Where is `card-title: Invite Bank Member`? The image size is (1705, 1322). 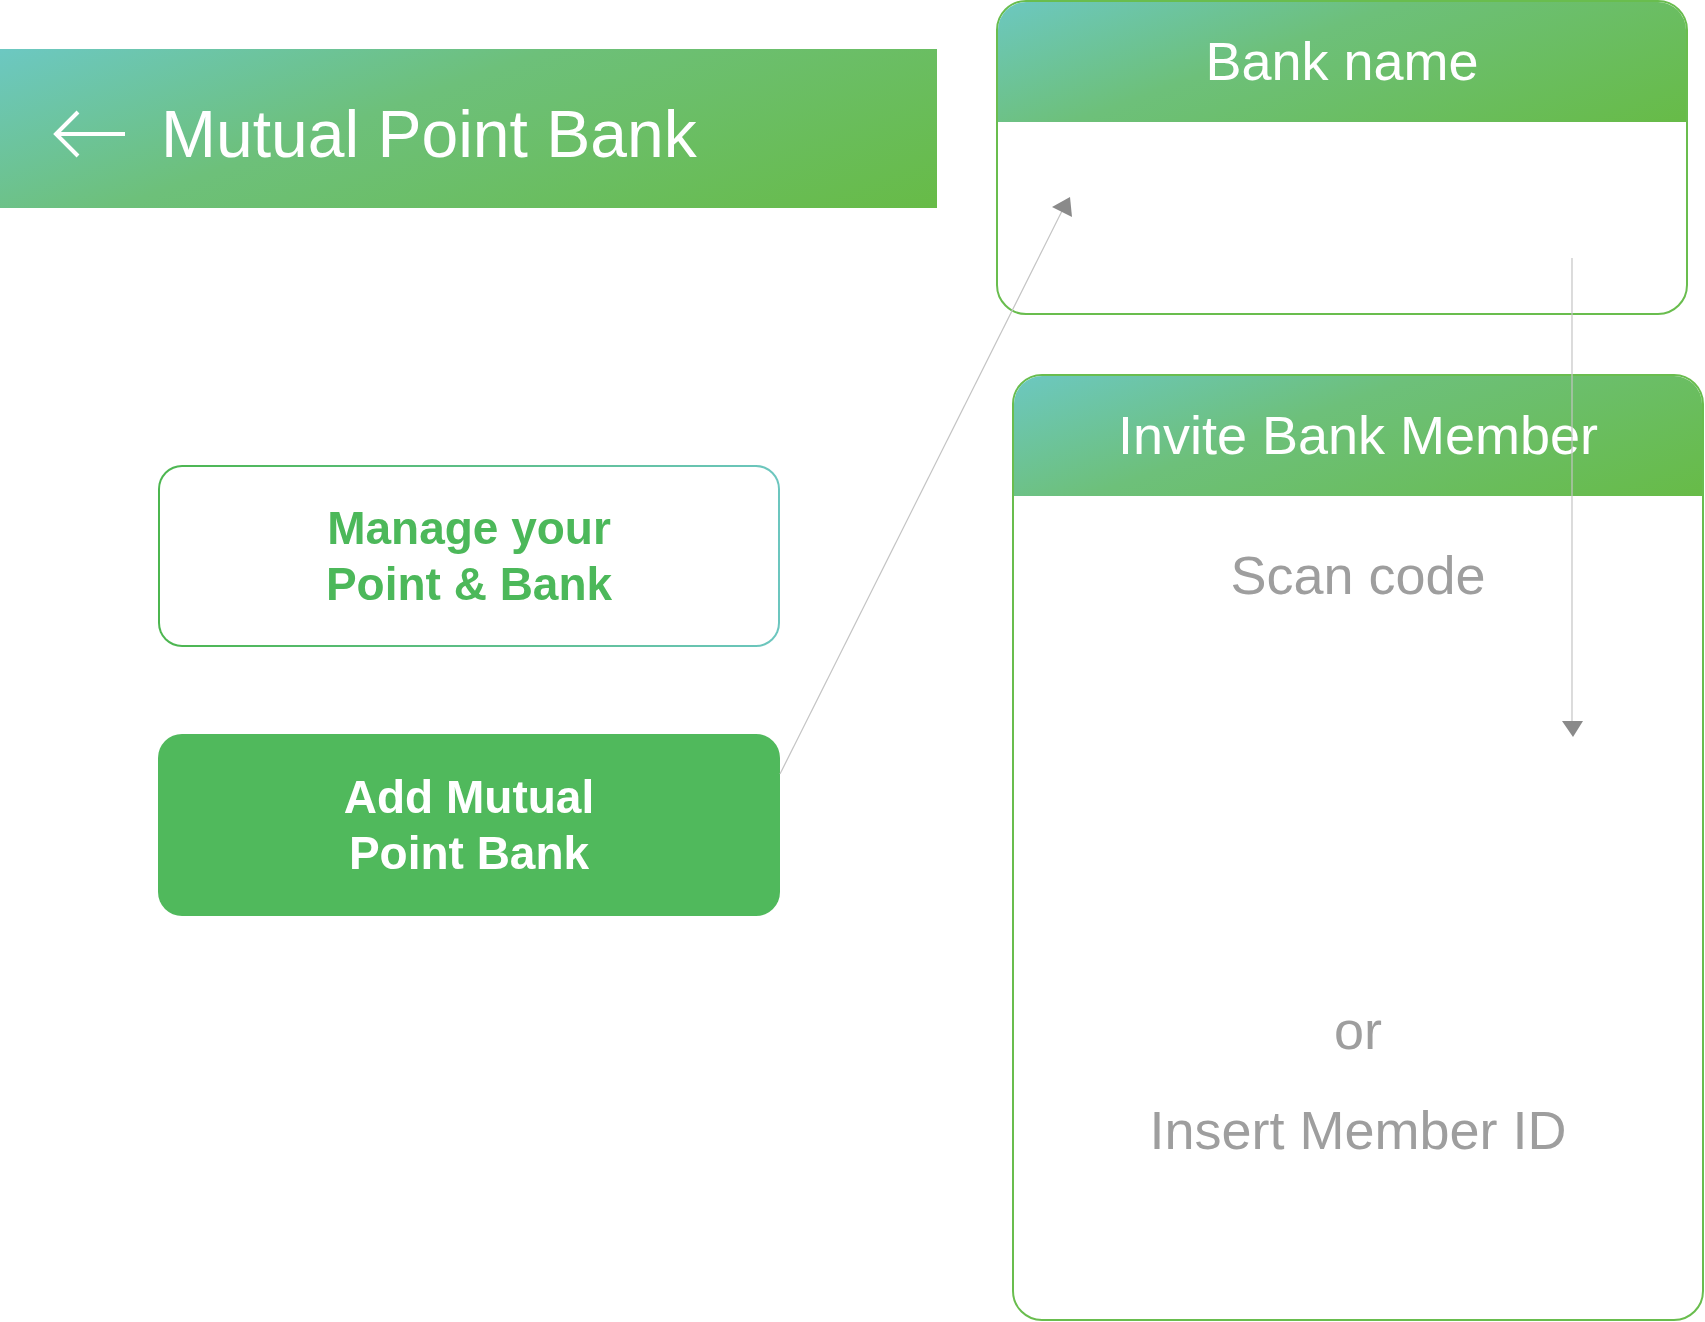 card-title: Invite Bank Member is located at coordinates (1358, 435).